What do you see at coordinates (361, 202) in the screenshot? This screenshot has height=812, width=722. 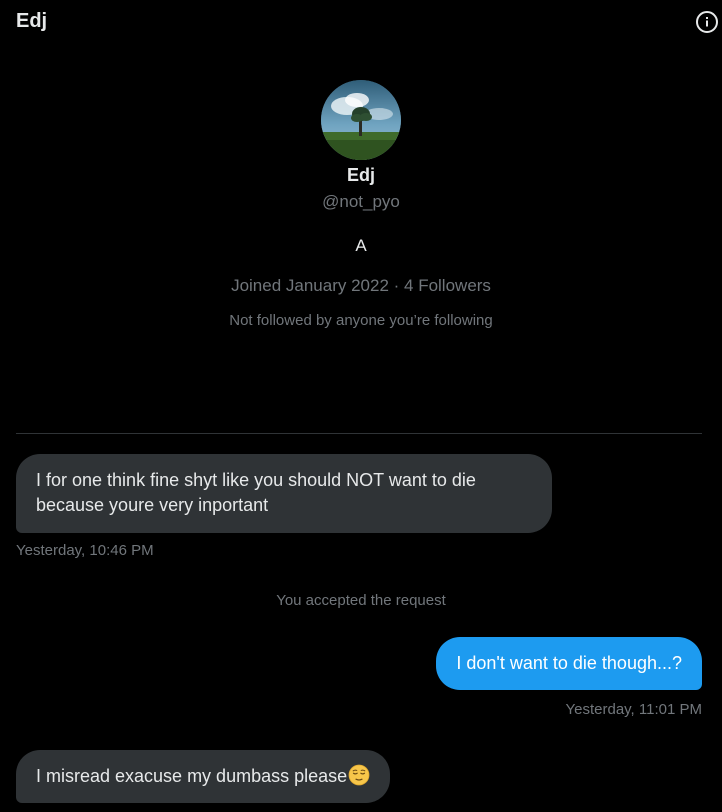 I see `profile-handle: @not_pyo` at bounding box center [361, 202].